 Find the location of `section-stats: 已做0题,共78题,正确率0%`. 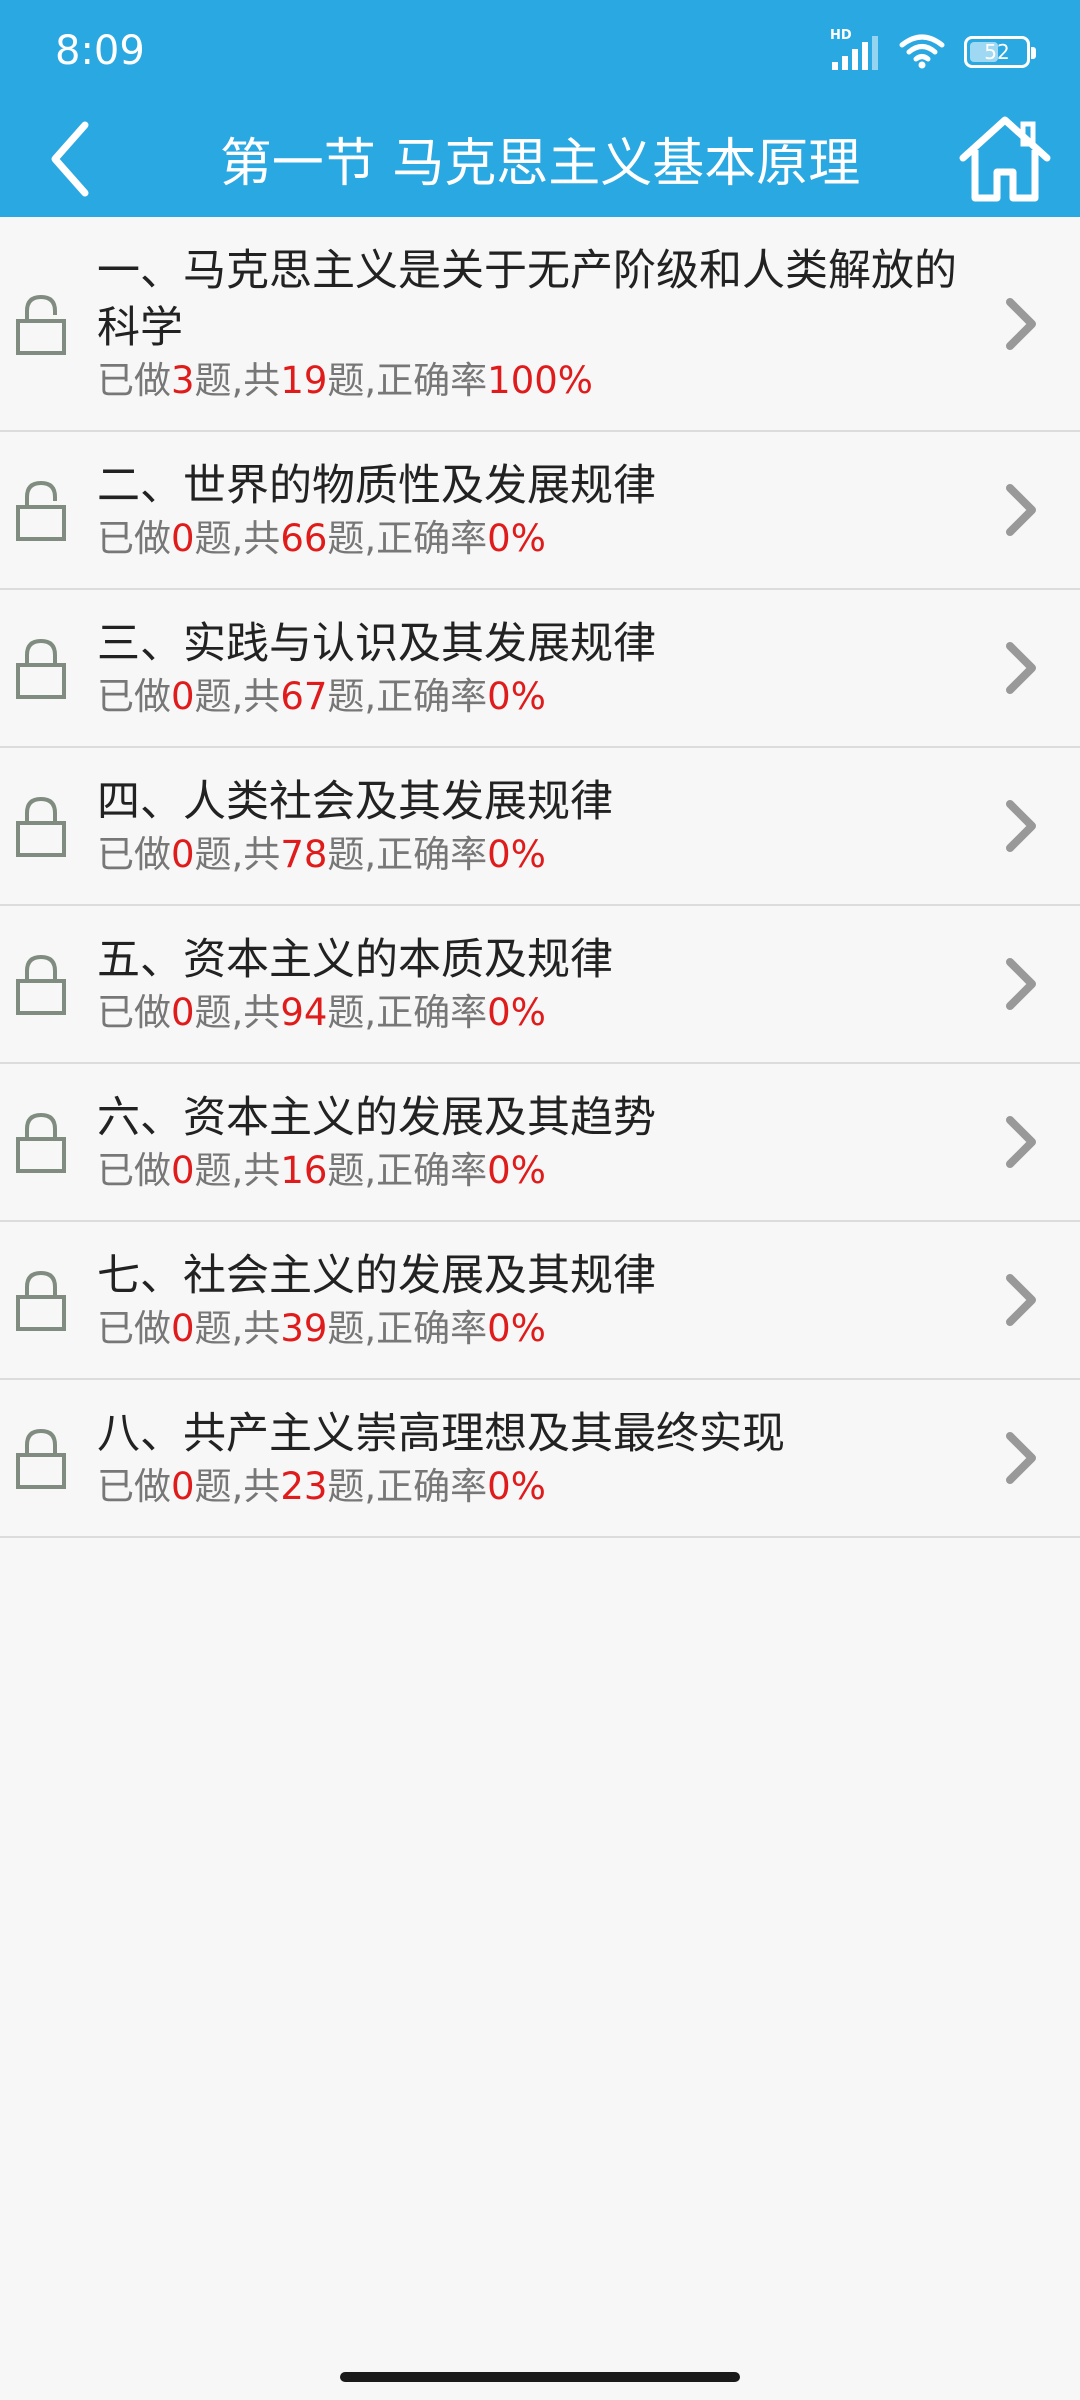

section-stats: 已做0题,共78题,正确率0% is located at coordinates (533, 855).